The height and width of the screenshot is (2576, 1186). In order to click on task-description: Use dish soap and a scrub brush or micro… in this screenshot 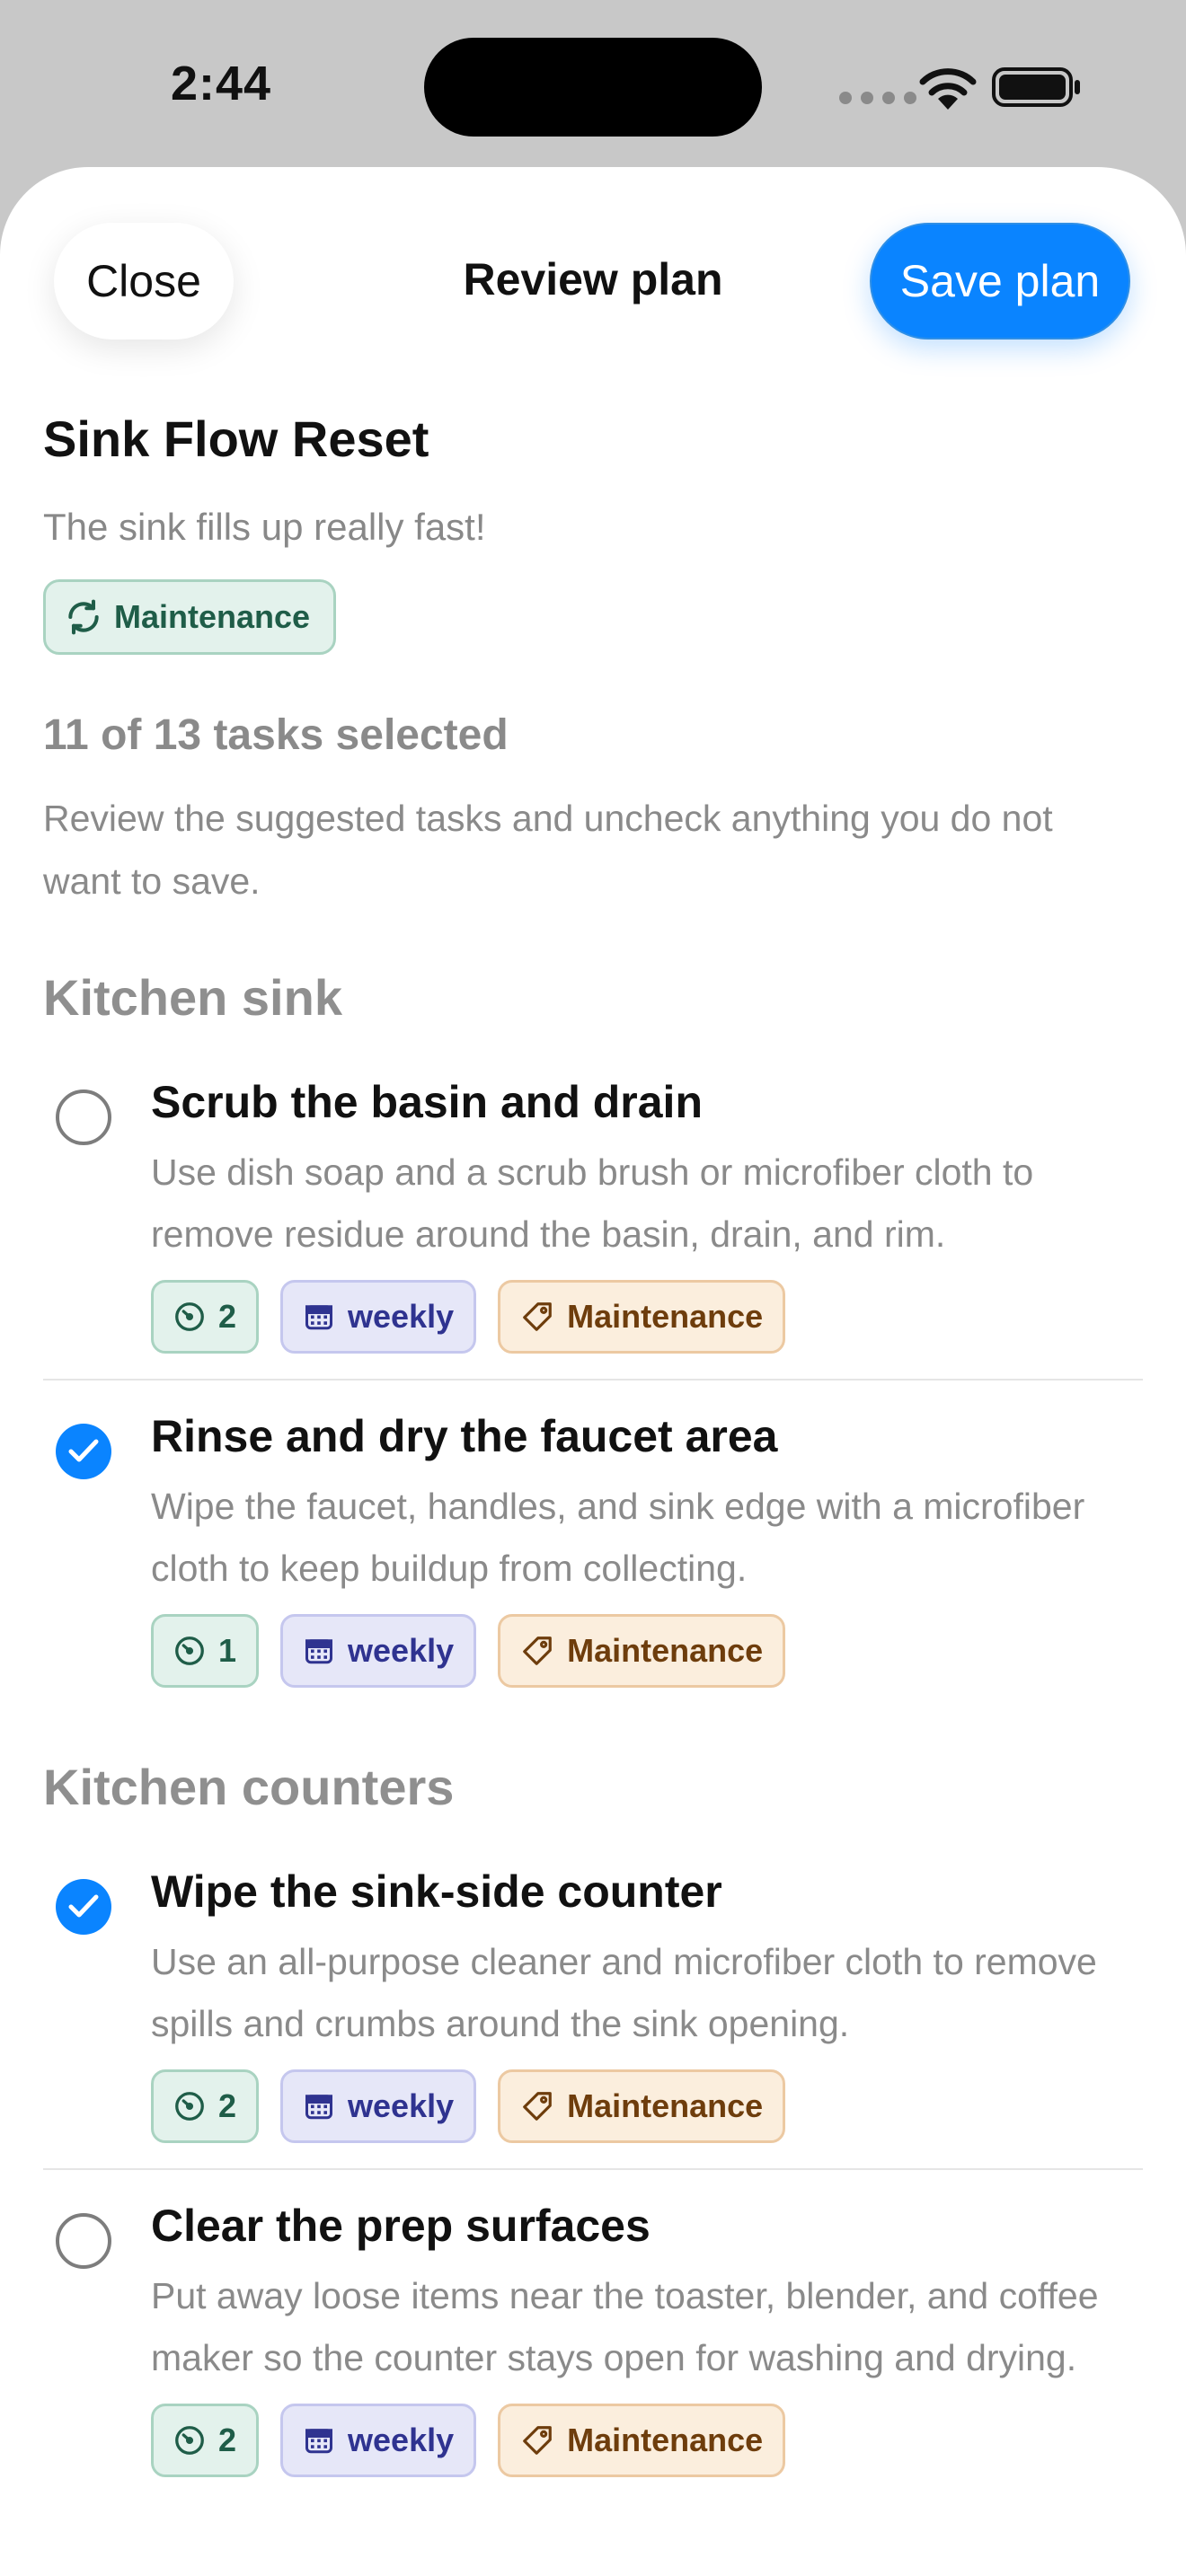, I will do `click(592, 1203)`.